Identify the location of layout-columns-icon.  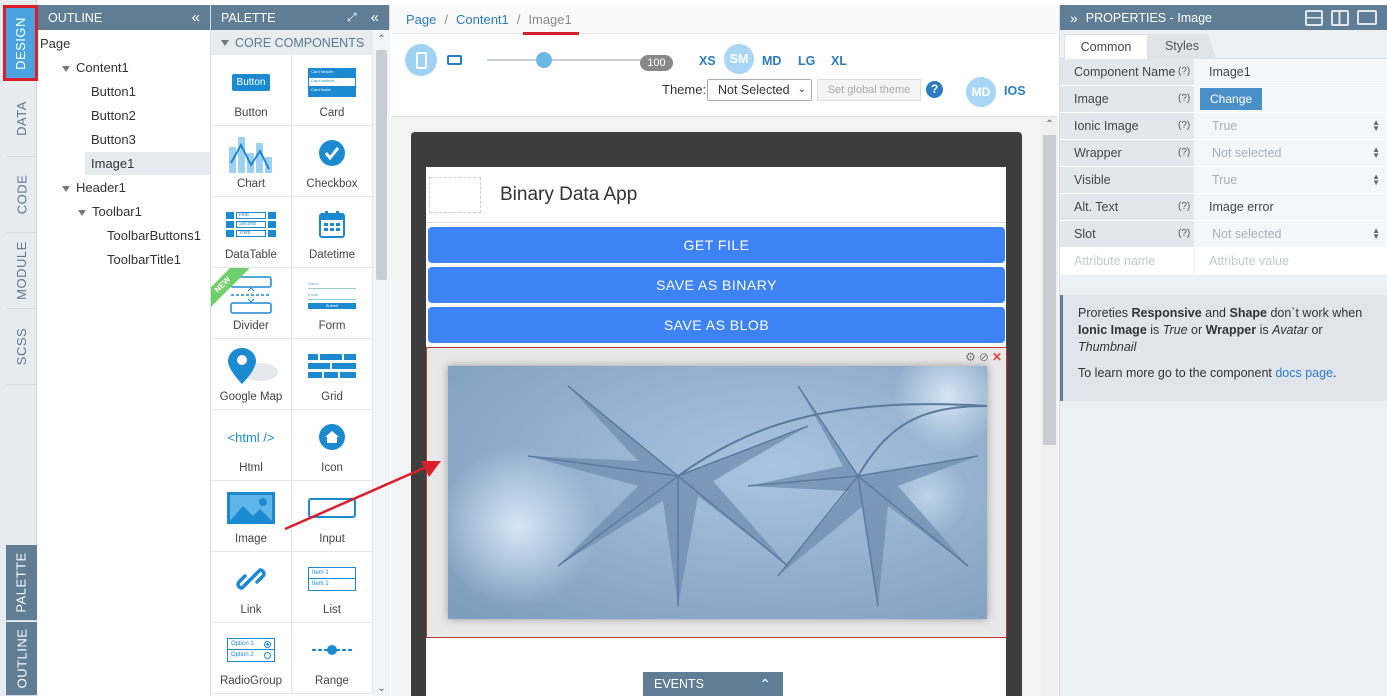
(1340, 17).